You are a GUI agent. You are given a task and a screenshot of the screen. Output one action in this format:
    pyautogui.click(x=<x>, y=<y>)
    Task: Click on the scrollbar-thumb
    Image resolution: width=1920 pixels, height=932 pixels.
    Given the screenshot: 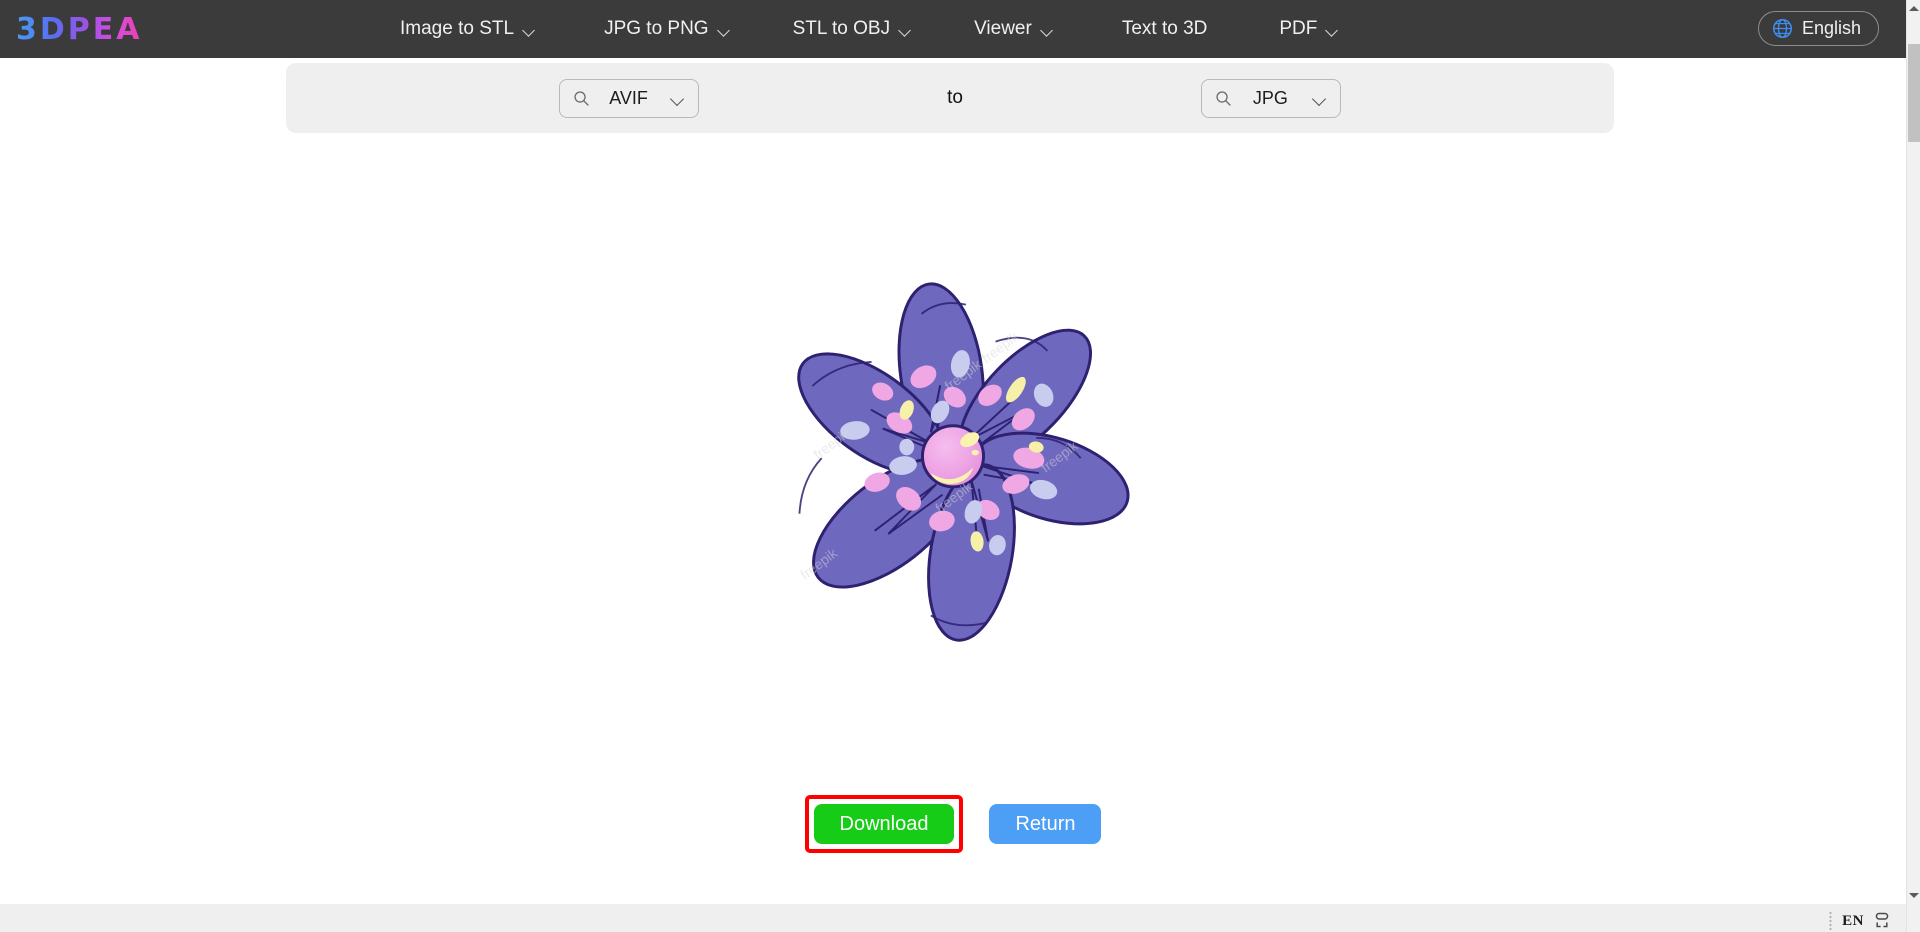 What is the action you would take?
    pyautogui.click(x=1914, y=93)
    